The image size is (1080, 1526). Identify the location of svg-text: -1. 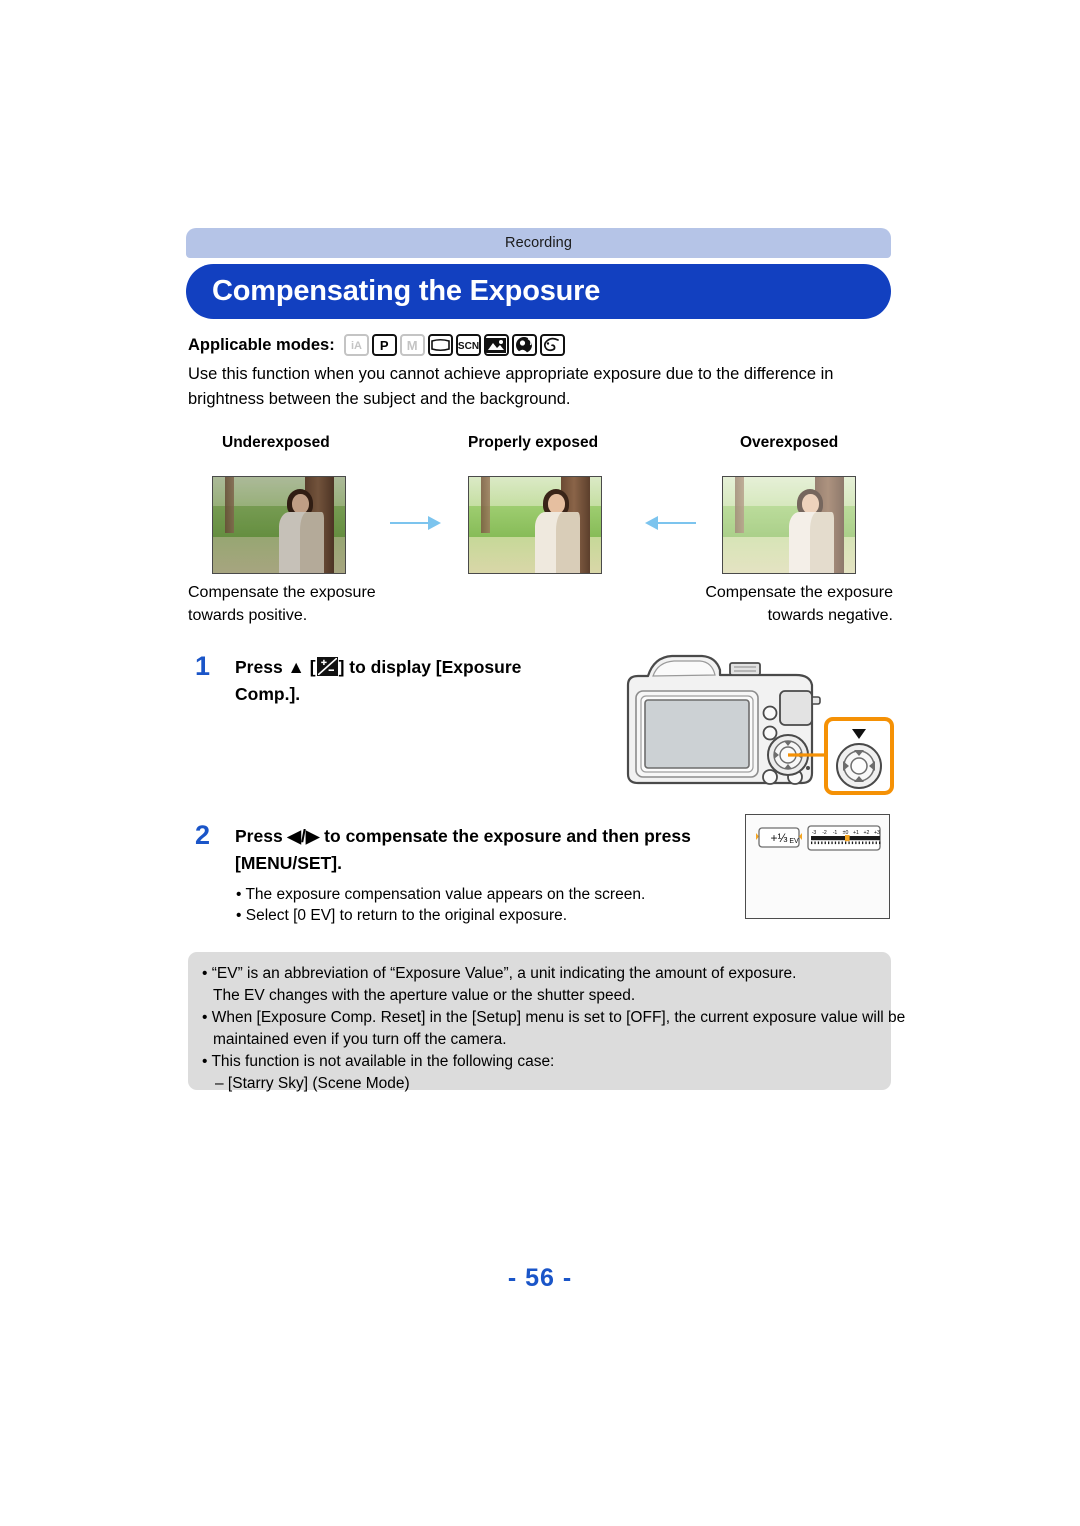
(835, 833).